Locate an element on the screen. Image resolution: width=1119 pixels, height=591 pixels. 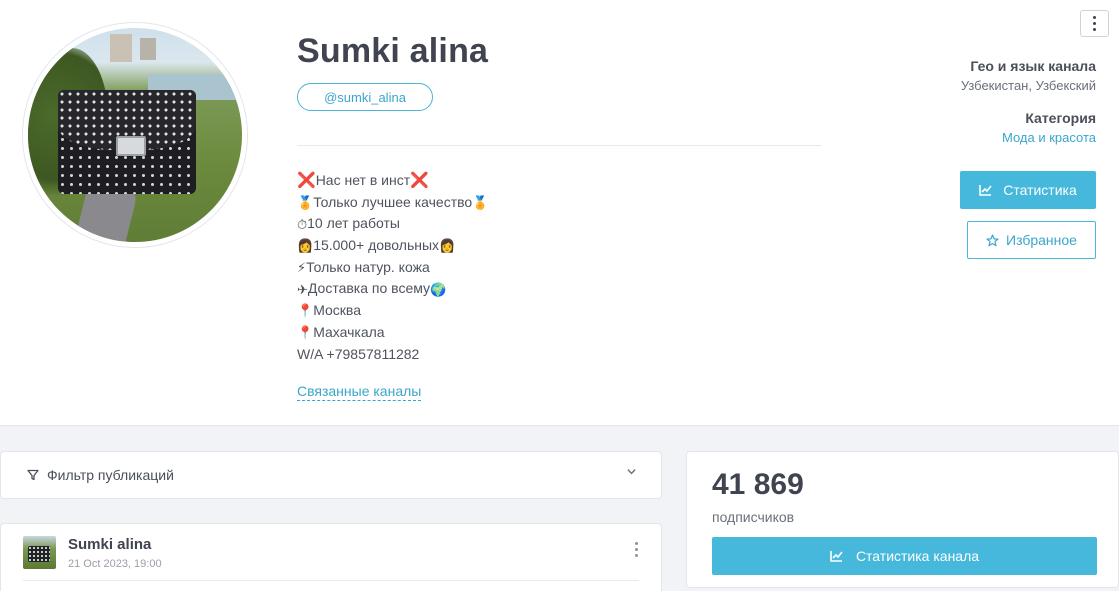
post-date: 21 Oct 2023, 19:00 is located at coordinates (115, 564).